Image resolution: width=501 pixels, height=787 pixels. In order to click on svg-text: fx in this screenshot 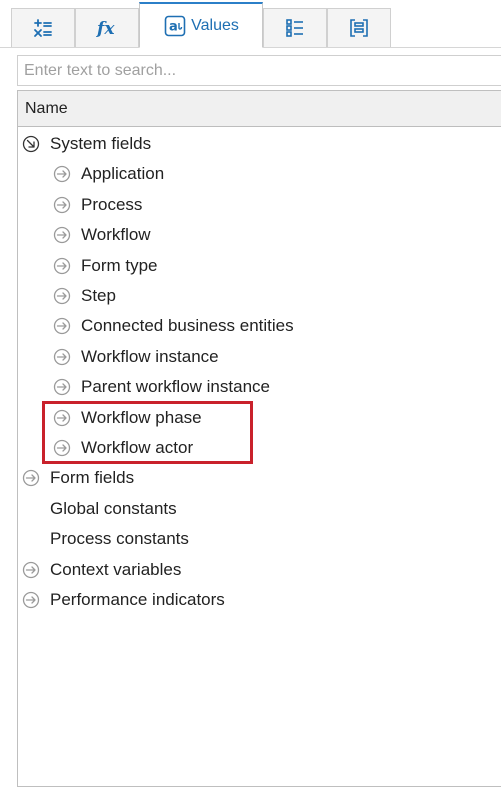, I will do `click(105, 29)`.